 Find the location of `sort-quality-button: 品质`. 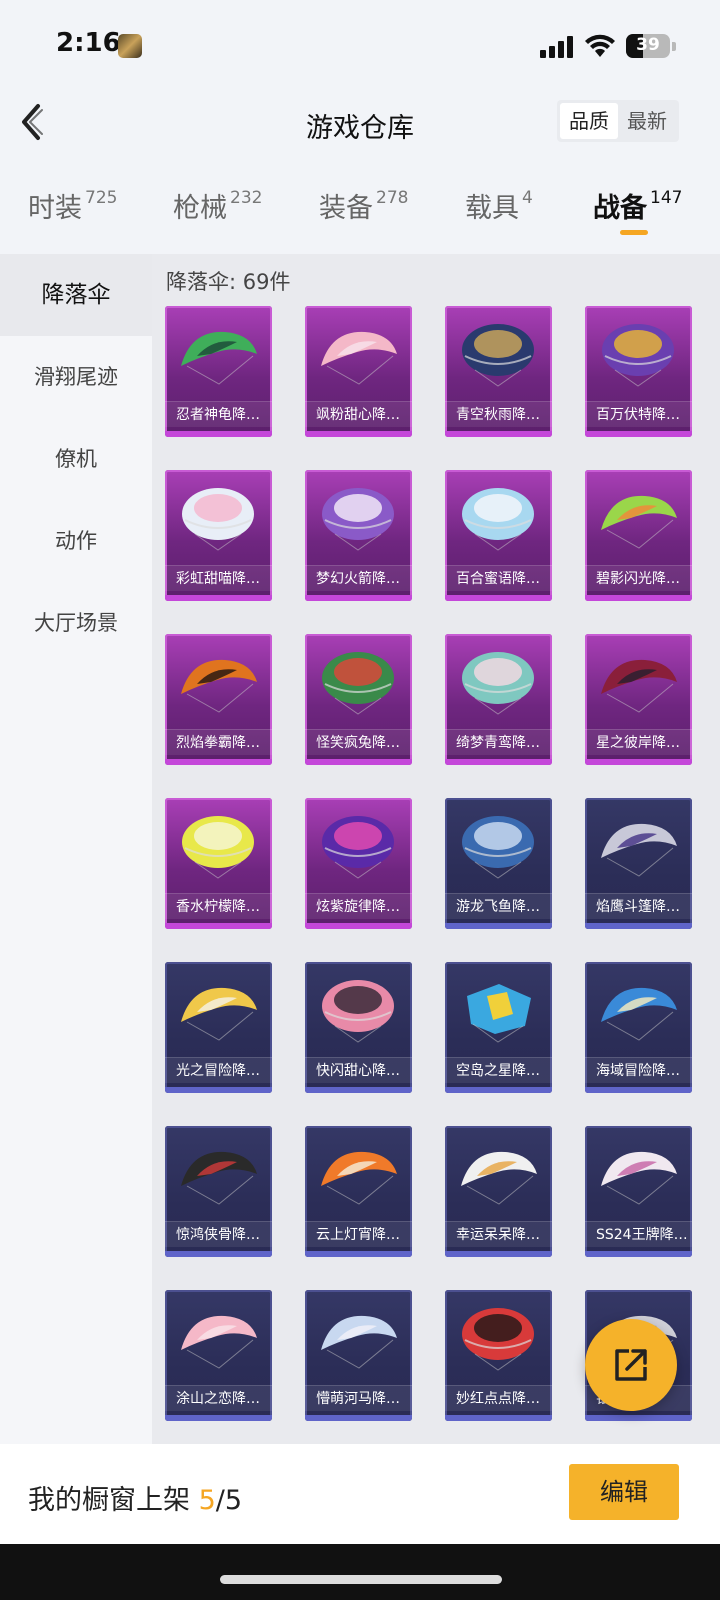

sort-quality-button: 品质 is located at coordinates (589, 121).